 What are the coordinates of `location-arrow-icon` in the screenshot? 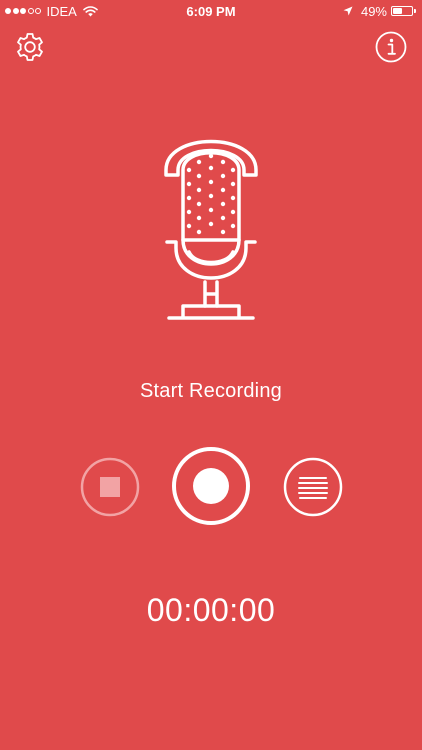 It's located at (348, 11).